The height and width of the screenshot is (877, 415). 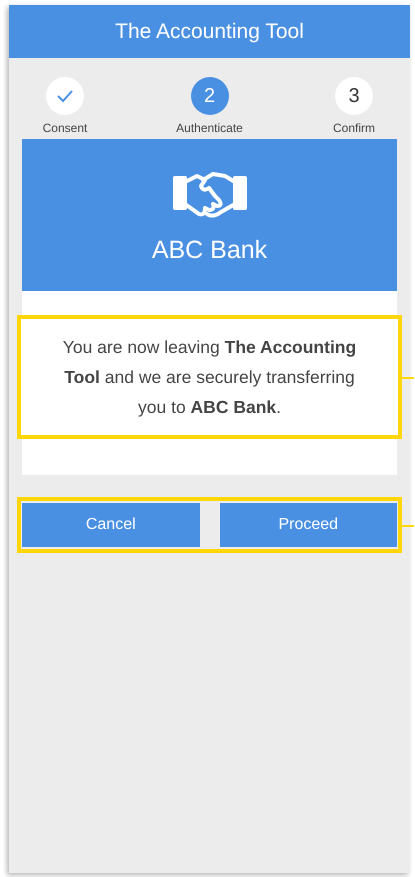 I want to click on transfer-message: You are now leaving The Accounting Tool and we are securely transferring you to ABC Bank., so click(x=210, y=377).